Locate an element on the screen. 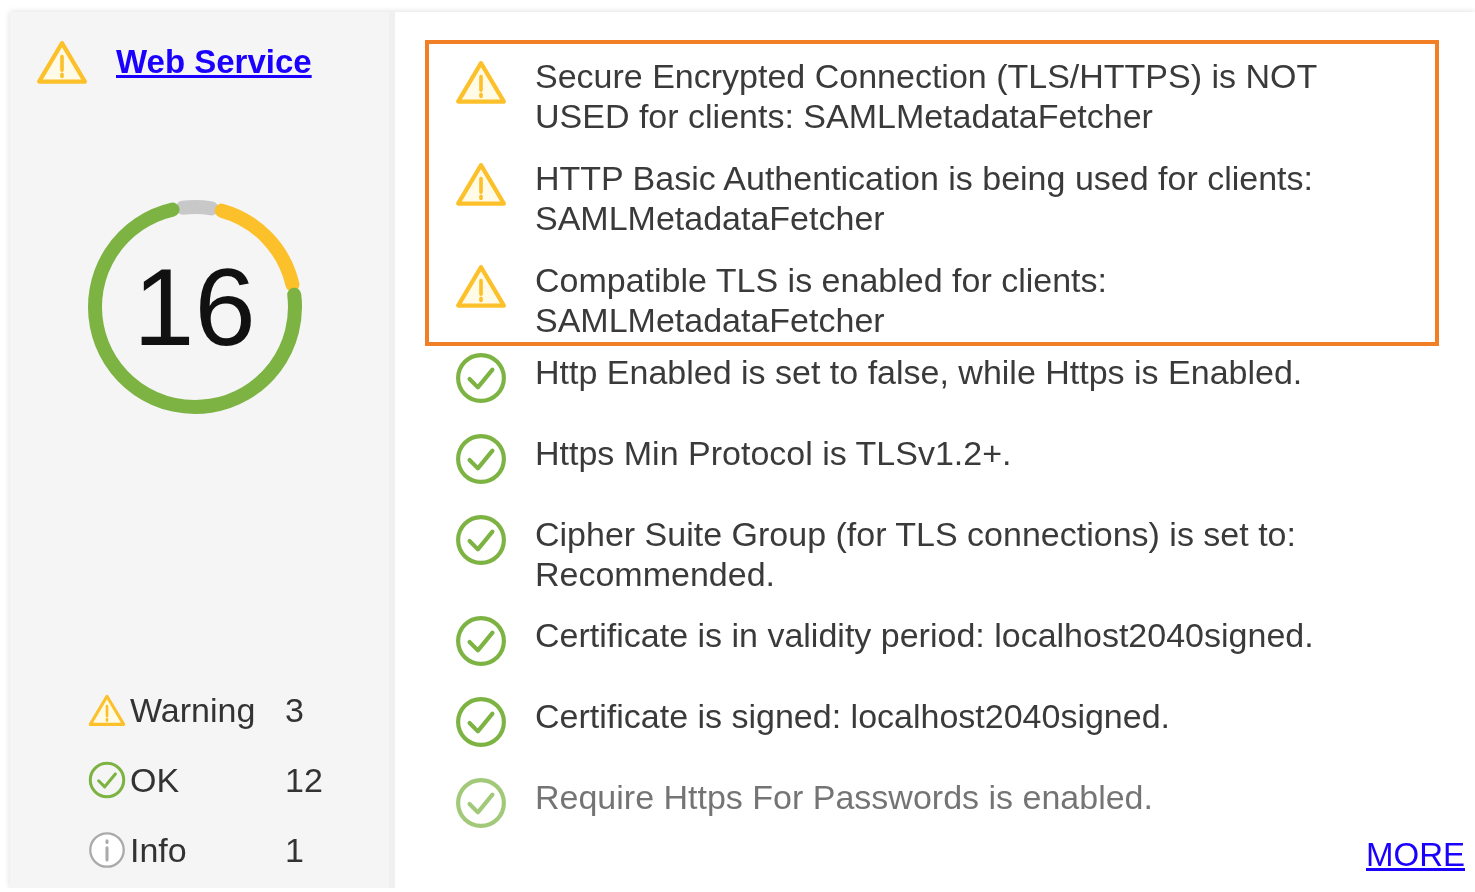 This screenshot has width=1475, height=892. check-message: Certificate is in validity period: localhost2040signed. is located at coordinates (924, 635).